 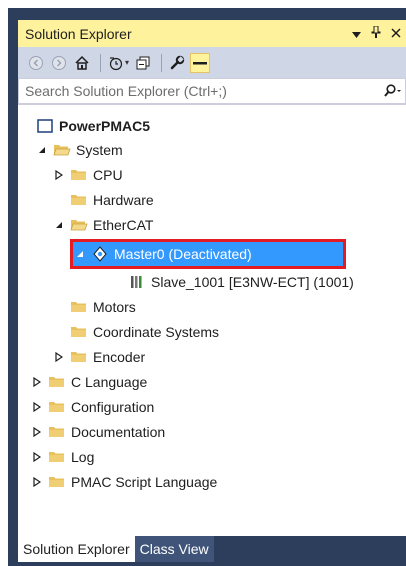 What do you see at coordinates (119, 357) in the screenshot?
I see `tree-node-label: Encoder` at bounding box center [119, 357].